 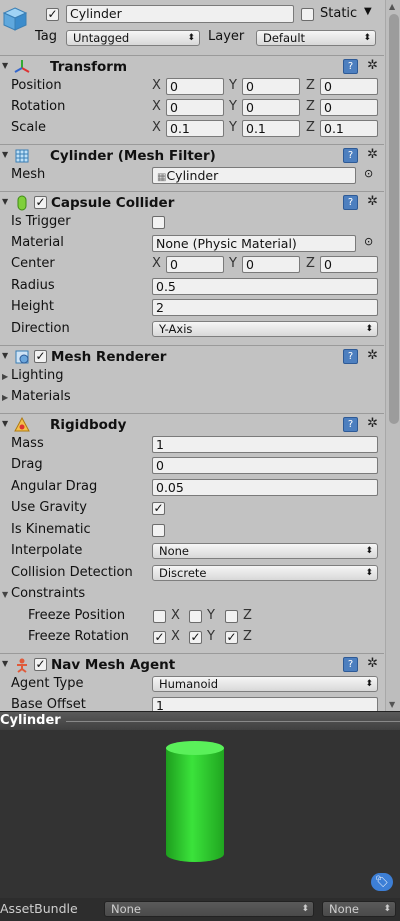 What do you see at coordinates (51, 529) in the screenshot?
I see `is-kinematic-label: Is Kinematic` at bounding box center [51, 529].